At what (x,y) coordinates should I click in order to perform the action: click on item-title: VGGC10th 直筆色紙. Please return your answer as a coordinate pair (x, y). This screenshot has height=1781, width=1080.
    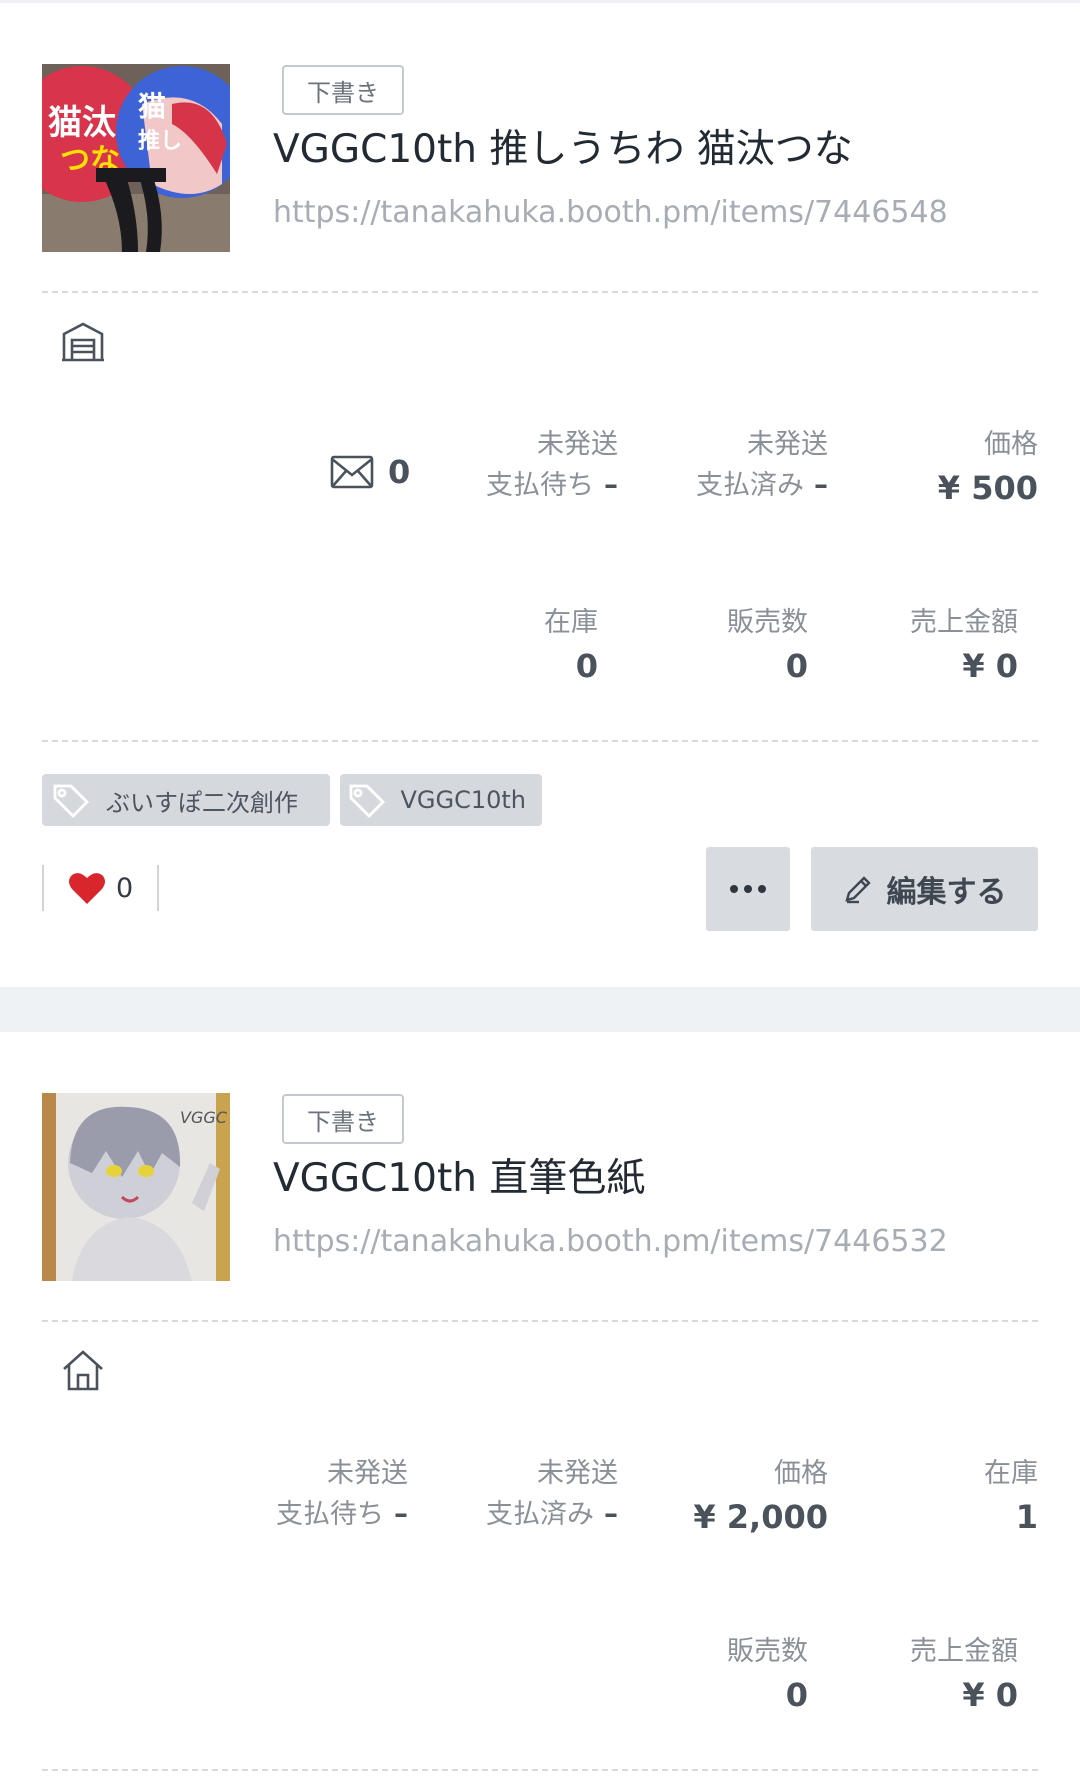
    Looking at the image, I should click on (459, 1175).